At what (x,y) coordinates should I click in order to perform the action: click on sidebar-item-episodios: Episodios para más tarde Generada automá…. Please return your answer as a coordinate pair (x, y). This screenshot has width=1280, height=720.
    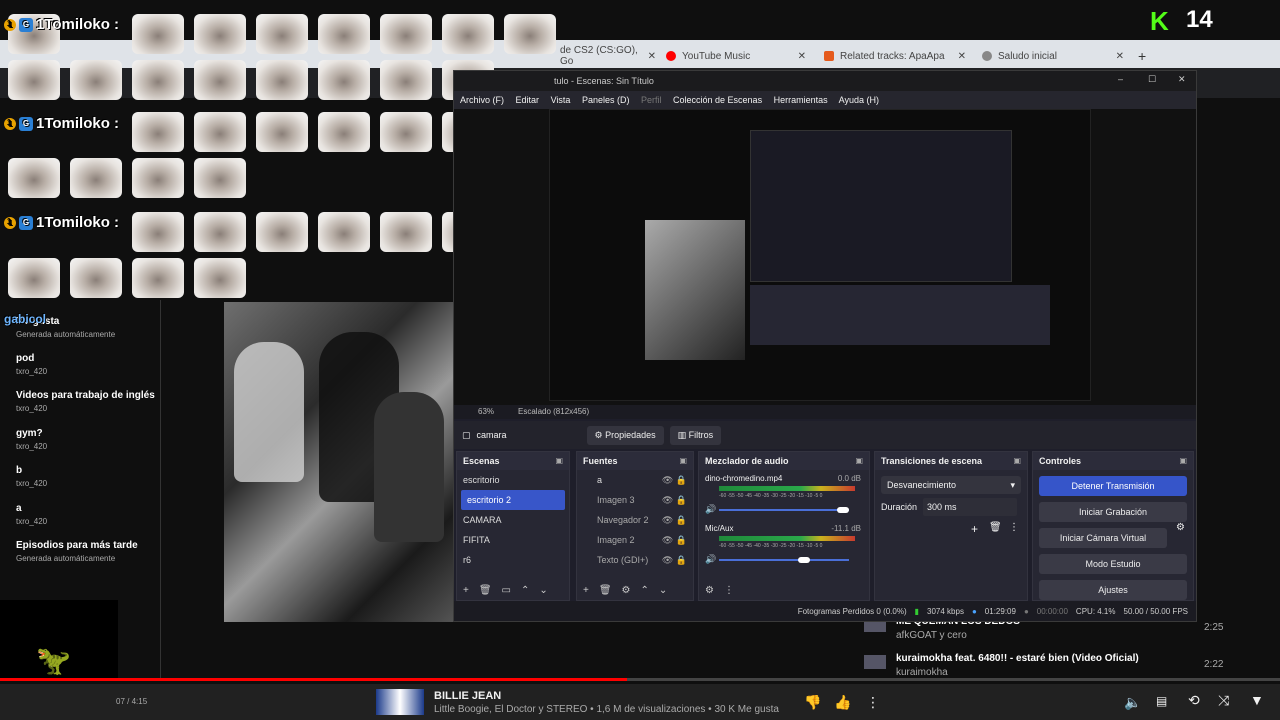
    Looking at the image, I should click on (77, 551).